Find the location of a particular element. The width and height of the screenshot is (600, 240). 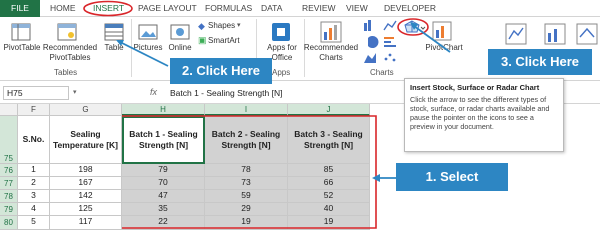

group-label-apps: Apps is located at coordinates (281, 72).